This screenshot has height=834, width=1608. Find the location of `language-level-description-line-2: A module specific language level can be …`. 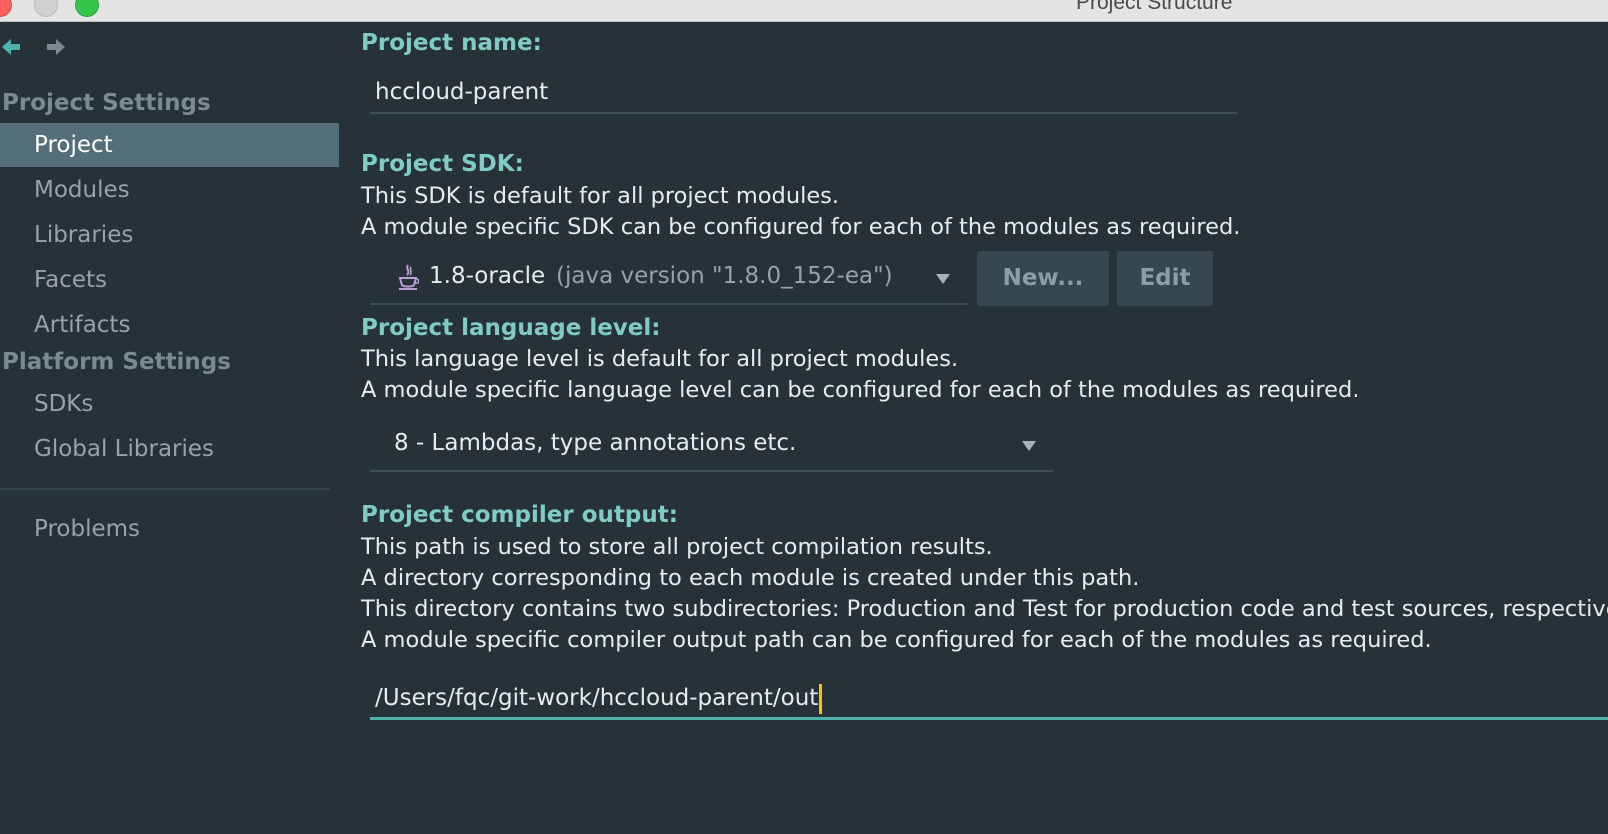

language-level-description-line-2: A module specific language level can be … is located at coordinates (860, 390).